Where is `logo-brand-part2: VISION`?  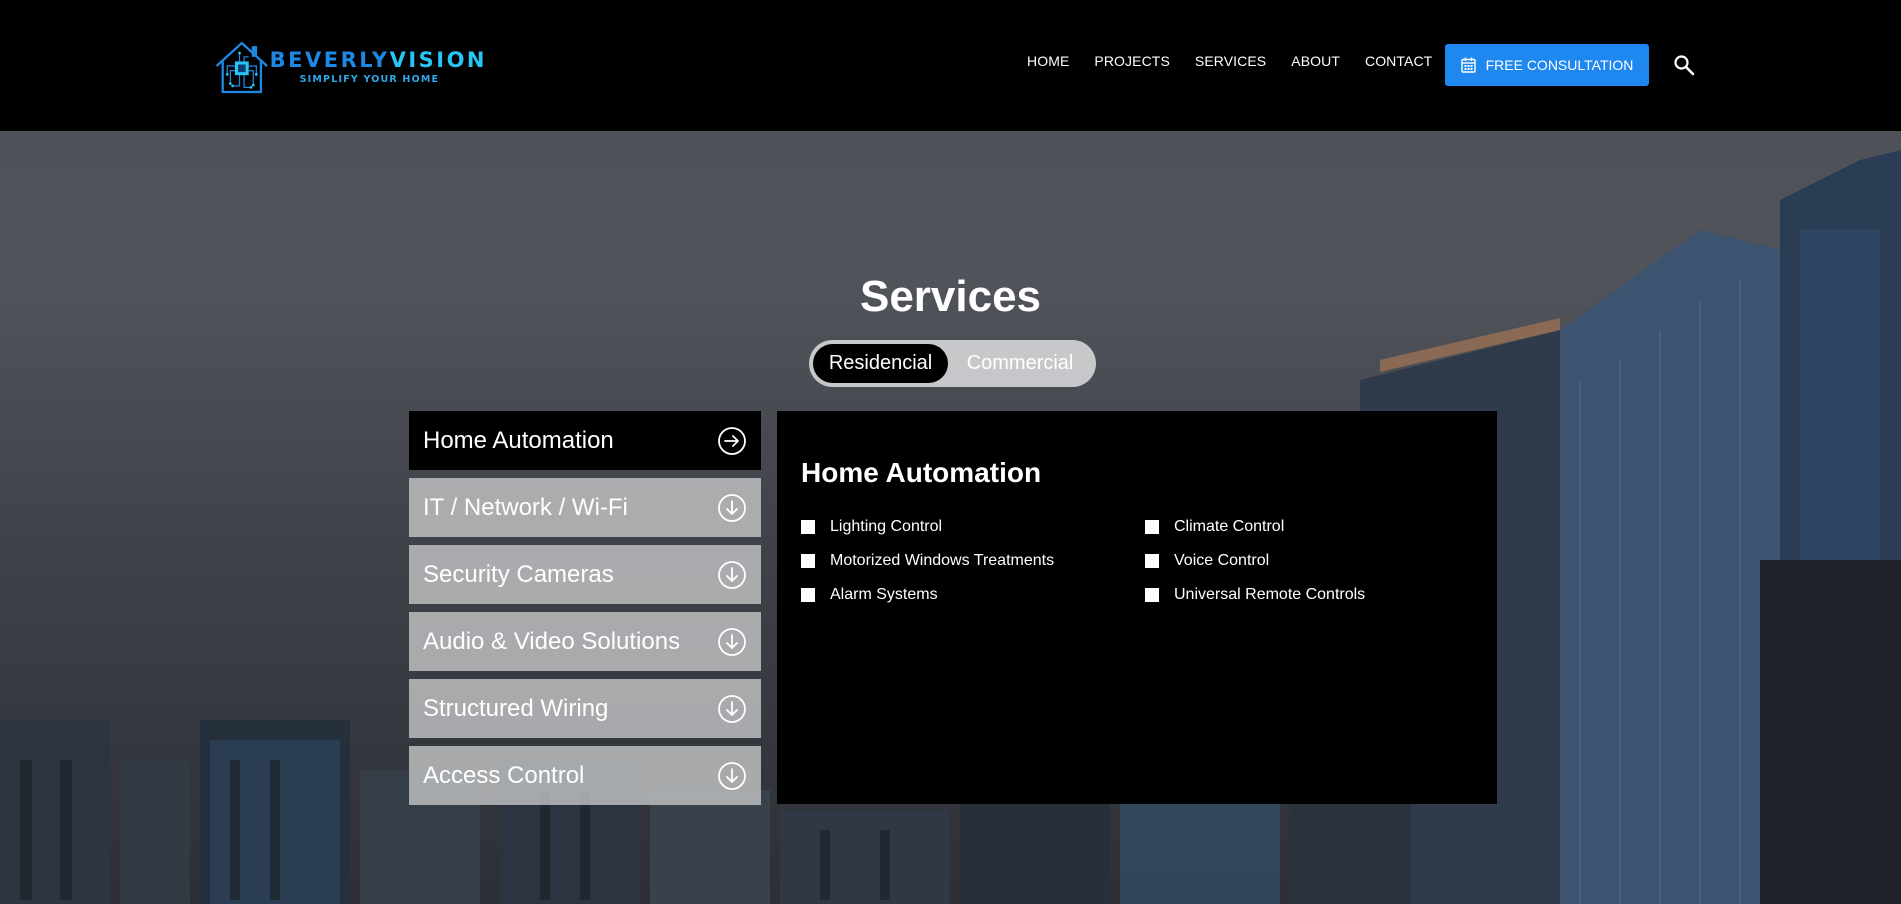 logo-brand-part2: VISION is located at coordinates (438, 59).